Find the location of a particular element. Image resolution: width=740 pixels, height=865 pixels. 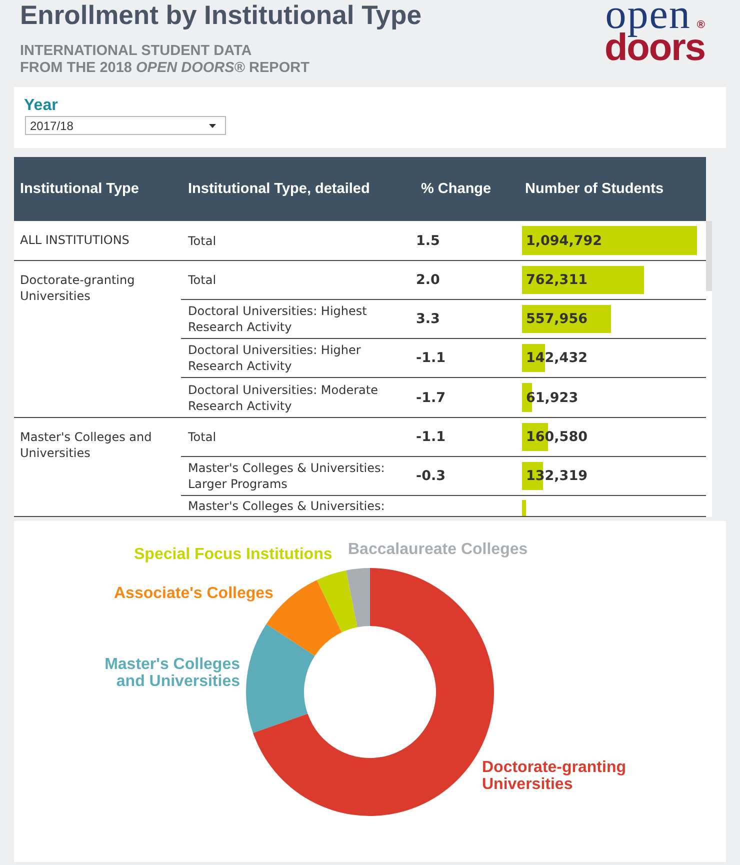

registered-mark: ® is located at coordinates (700, 25).